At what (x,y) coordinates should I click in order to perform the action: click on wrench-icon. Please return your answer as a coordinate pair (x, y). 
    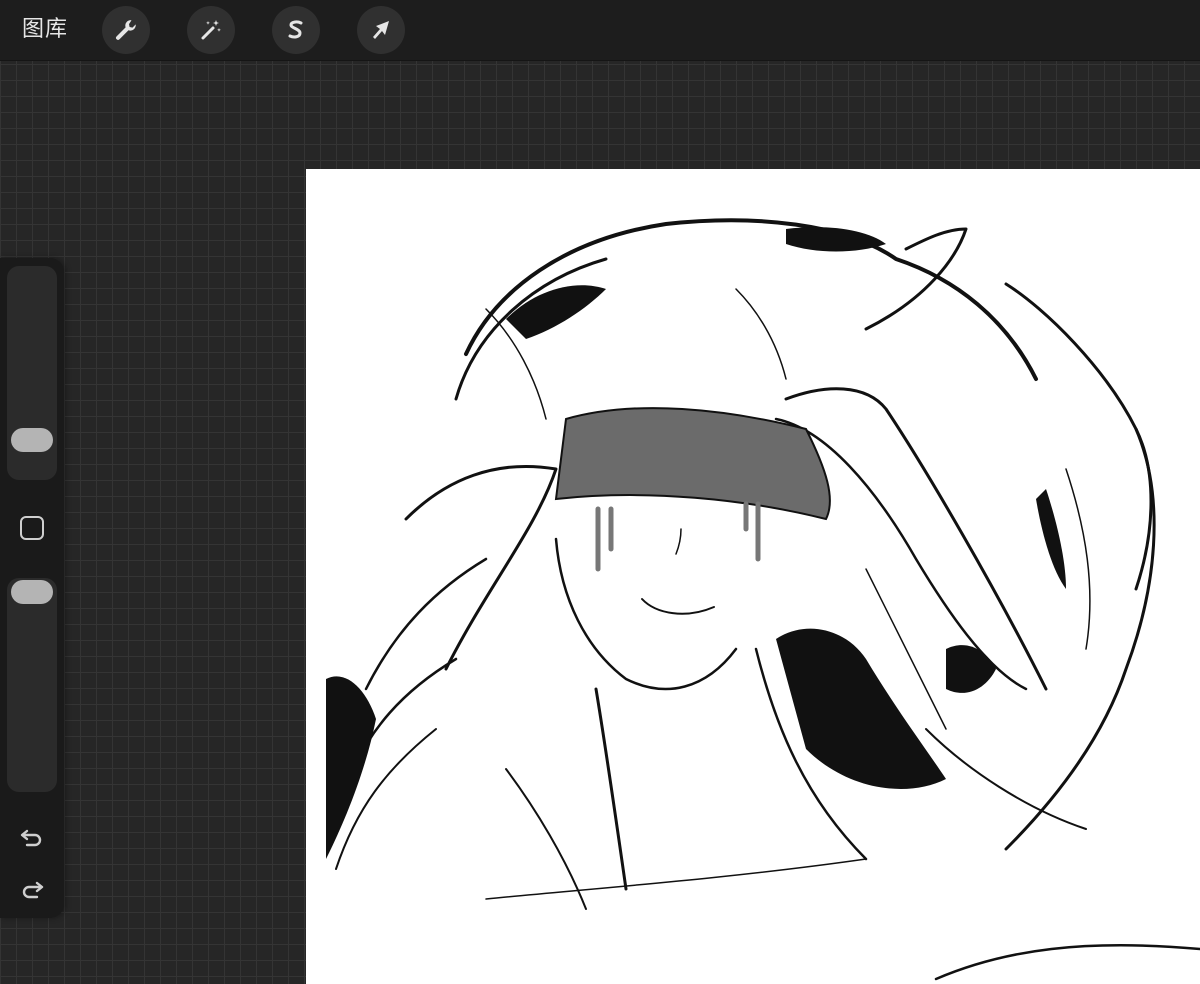
    Looking at the image, I should click on (125, 30).